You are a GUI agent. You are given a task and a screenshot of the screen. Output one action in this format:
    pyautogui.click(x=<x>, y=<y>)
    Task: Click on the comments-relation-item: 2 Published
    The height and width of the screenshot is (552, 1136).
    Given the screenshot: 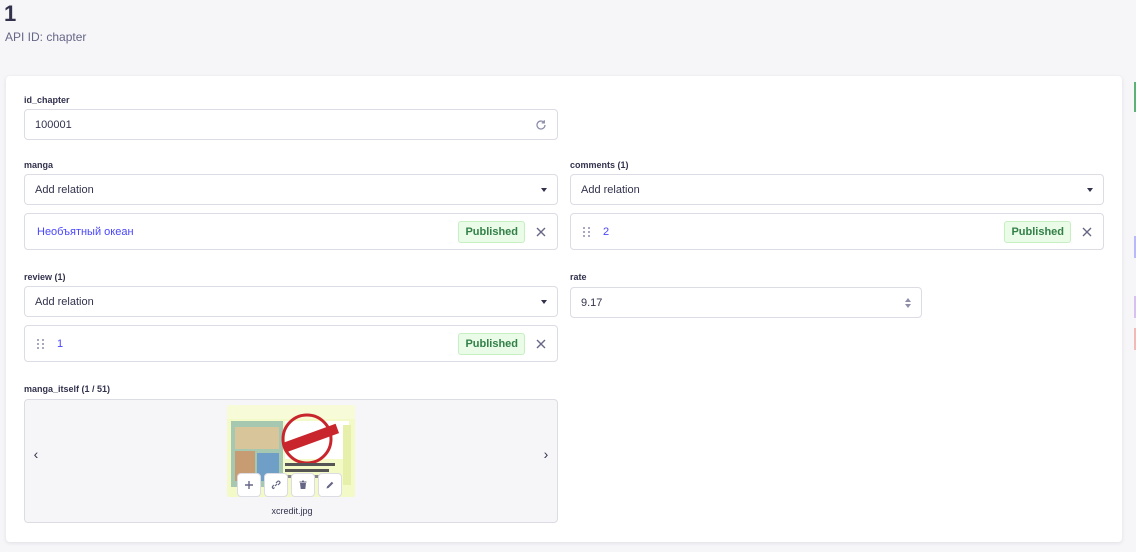 What is the action you would take?
    pyautogui.click(x=837, y=231)
    